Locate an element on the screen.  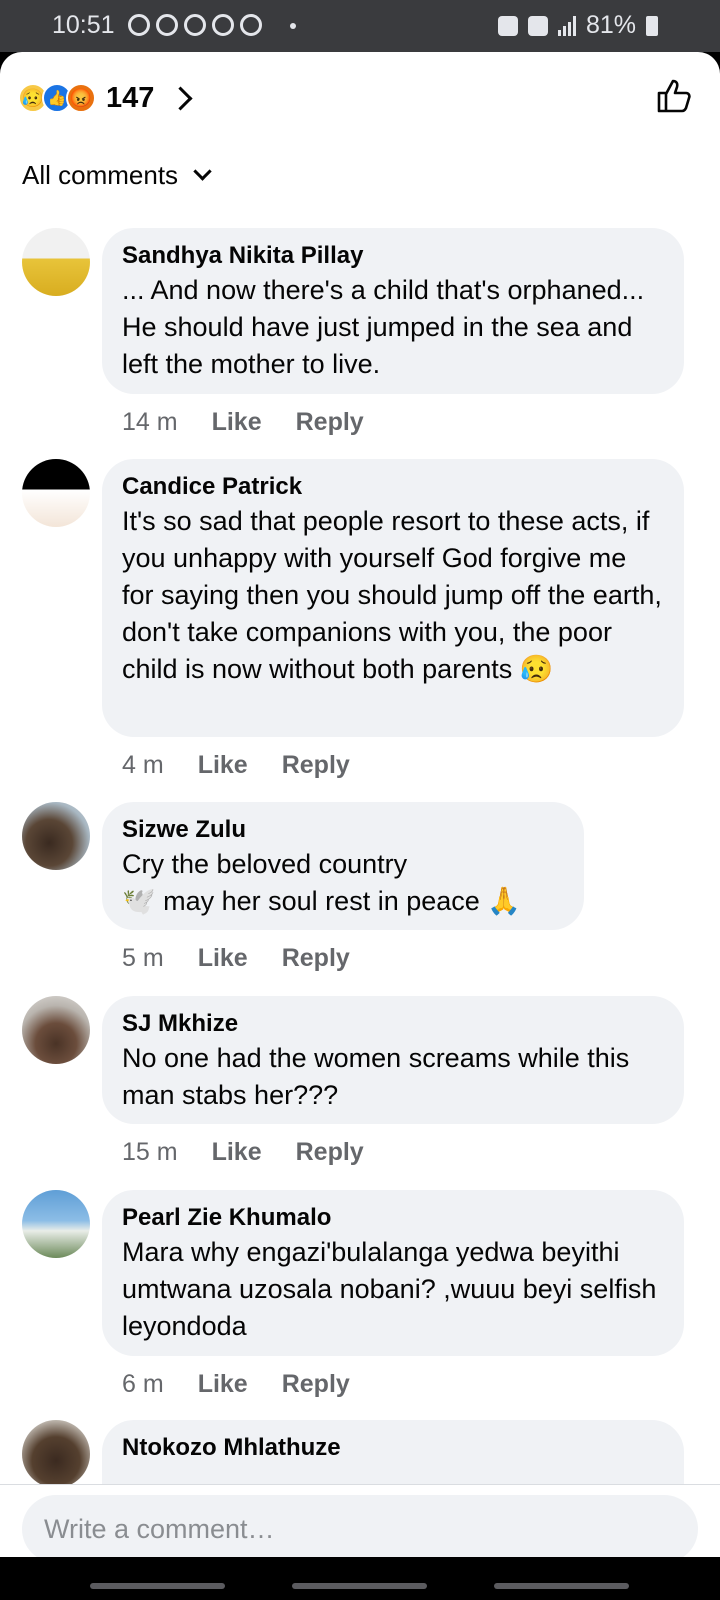
notification-icons is located at coordinates (195, 25).